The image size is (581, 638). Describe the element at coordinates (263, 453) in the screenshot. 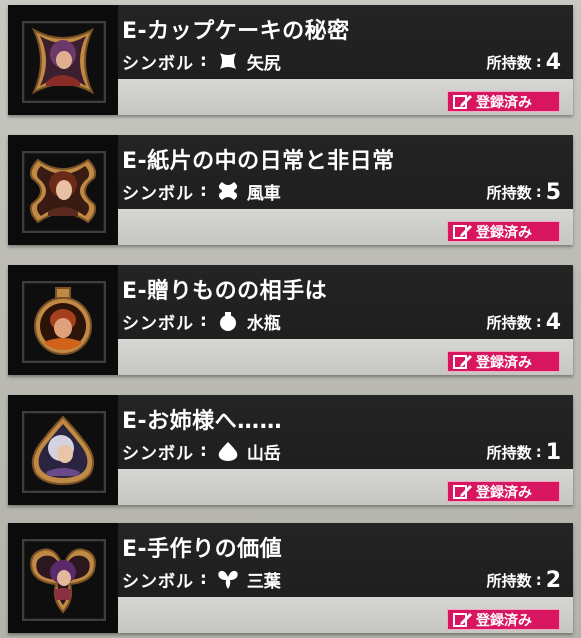

I see `symbol-name: 山岳` at that location.